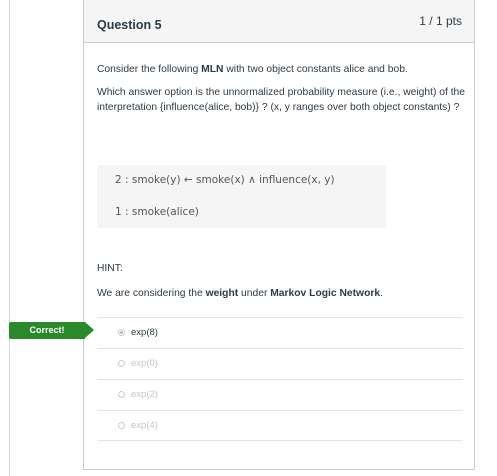 This screenshot has height=476, width=497. I want to click on question-title: Question 5, so click(129, 25).